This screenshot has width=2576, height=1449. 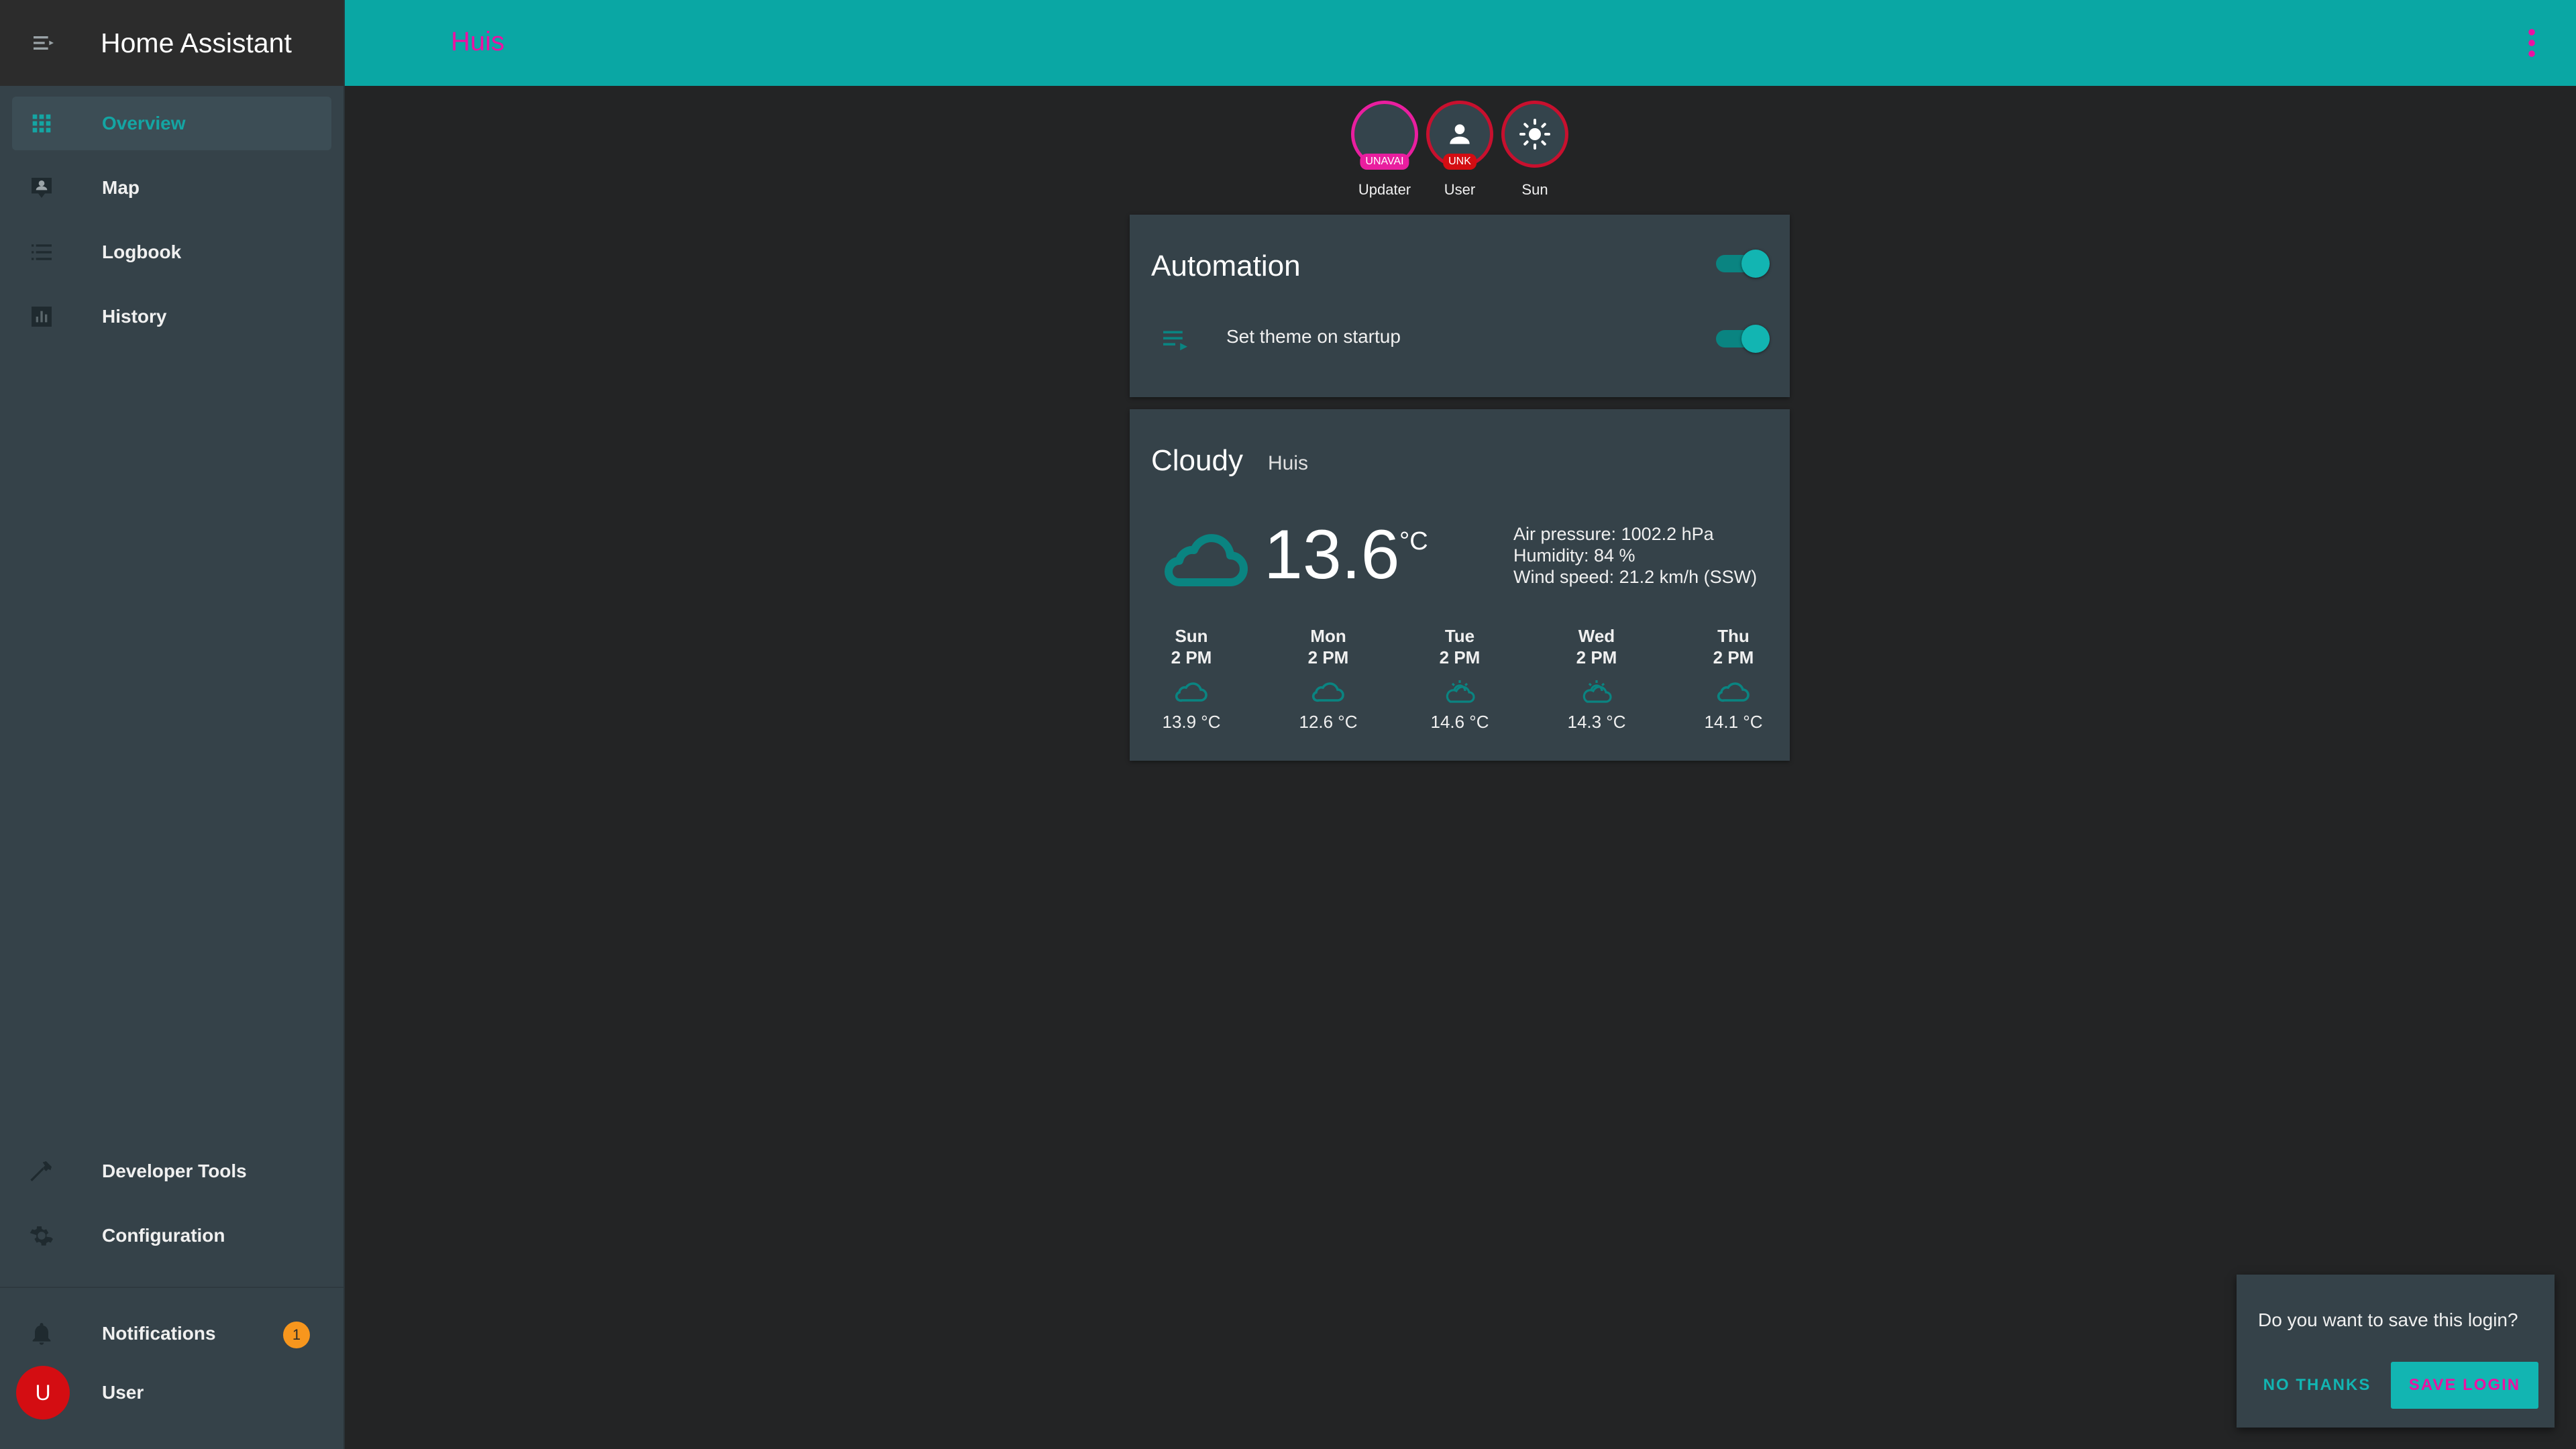 I want to click on more-options-button, so click(x=2531, y=43).